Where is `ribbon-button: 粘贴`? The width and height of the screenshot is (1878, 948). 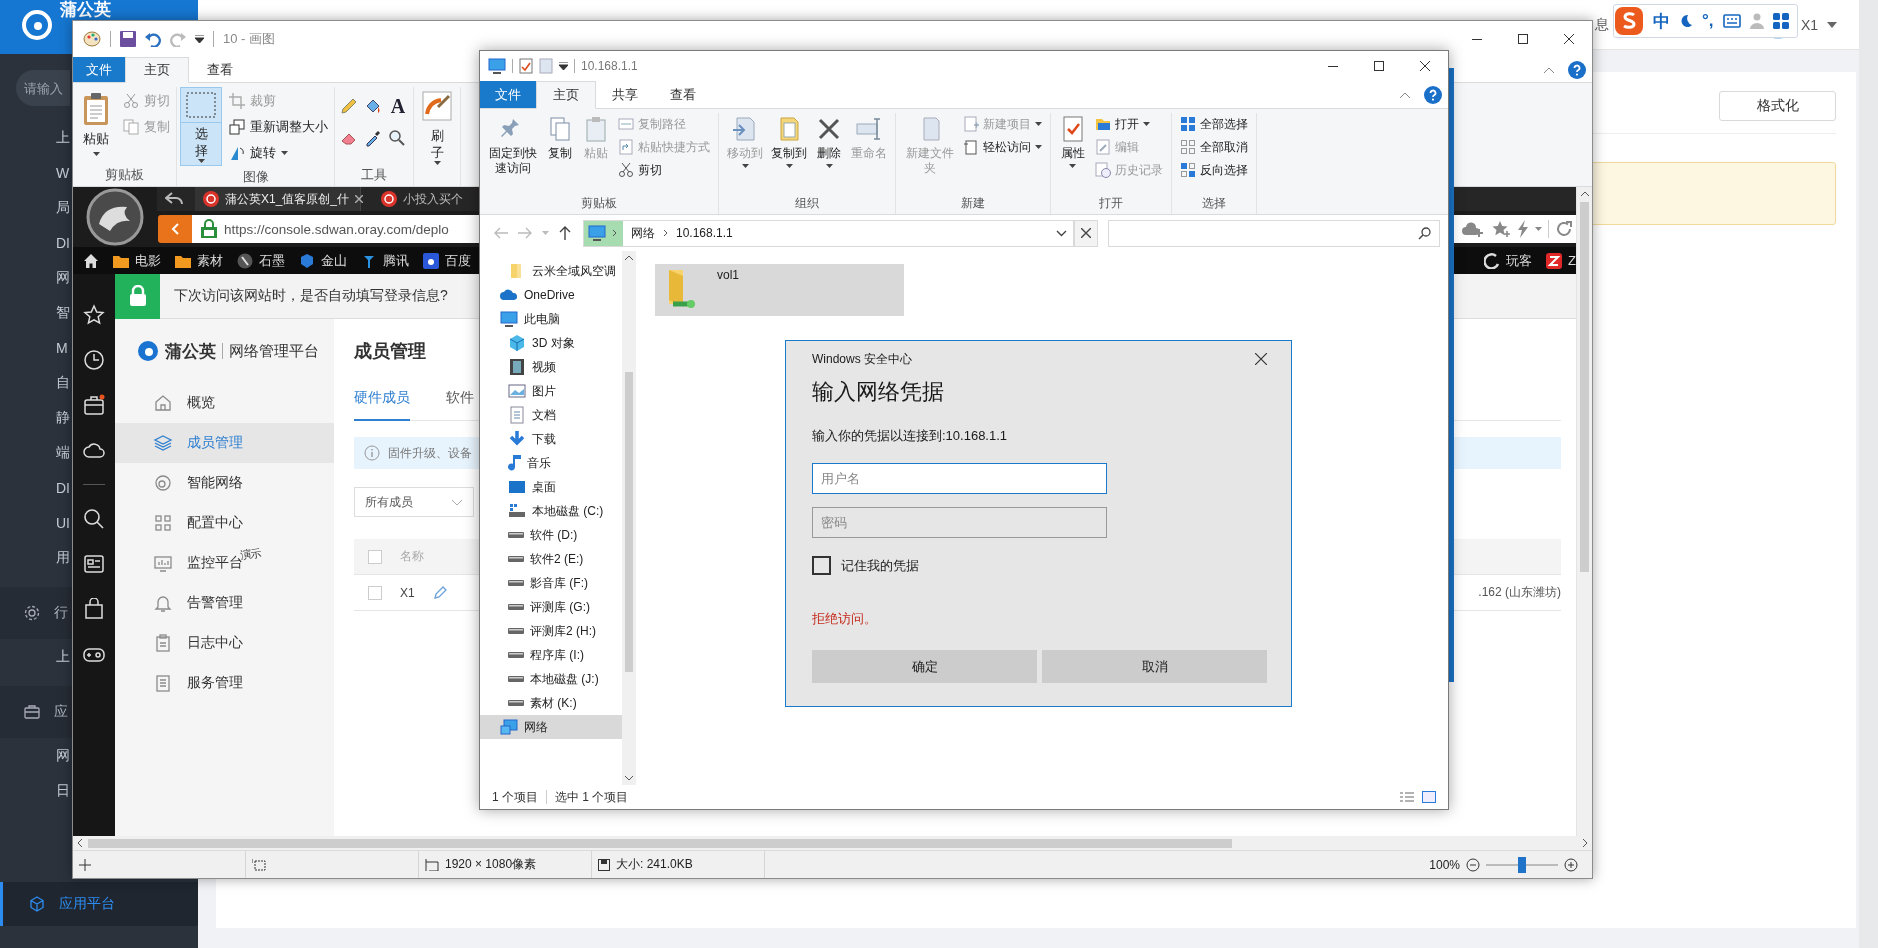
ribbon-button: 粘贴 is located at coordinates (96, 124).